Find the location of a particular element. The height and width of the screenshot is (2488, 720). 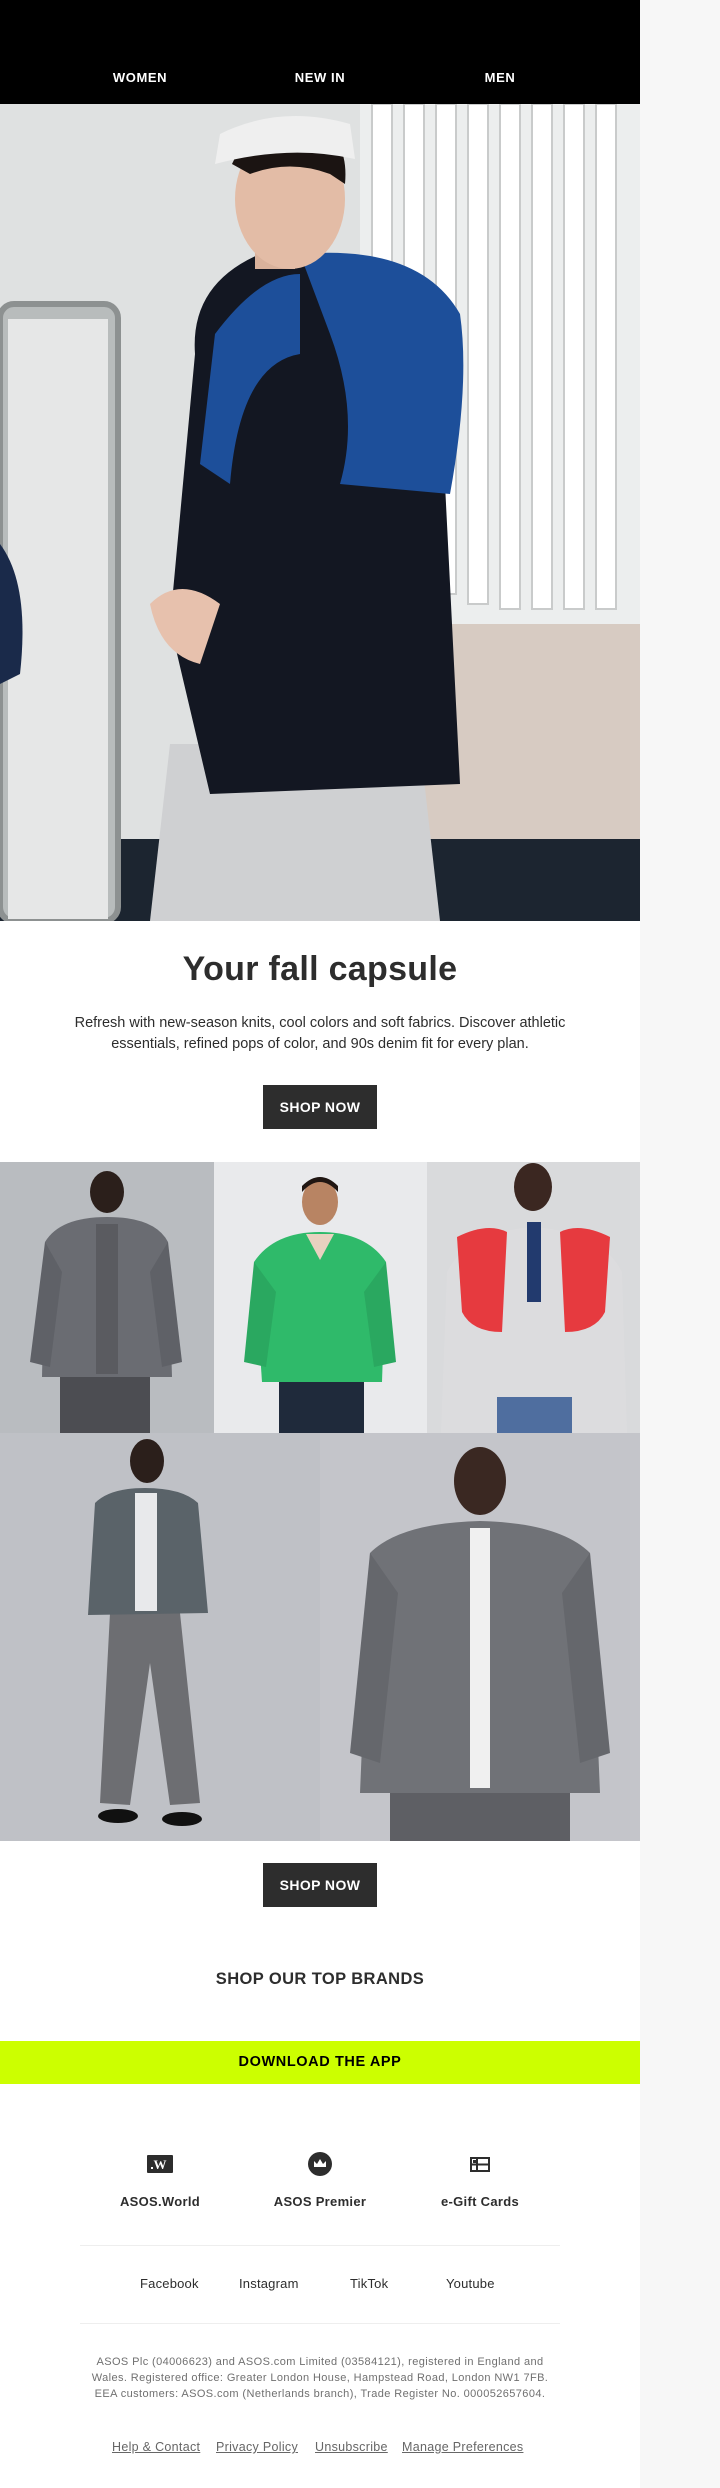

help-contact-link: Help & Contact is located at coordinates (156, 2447).